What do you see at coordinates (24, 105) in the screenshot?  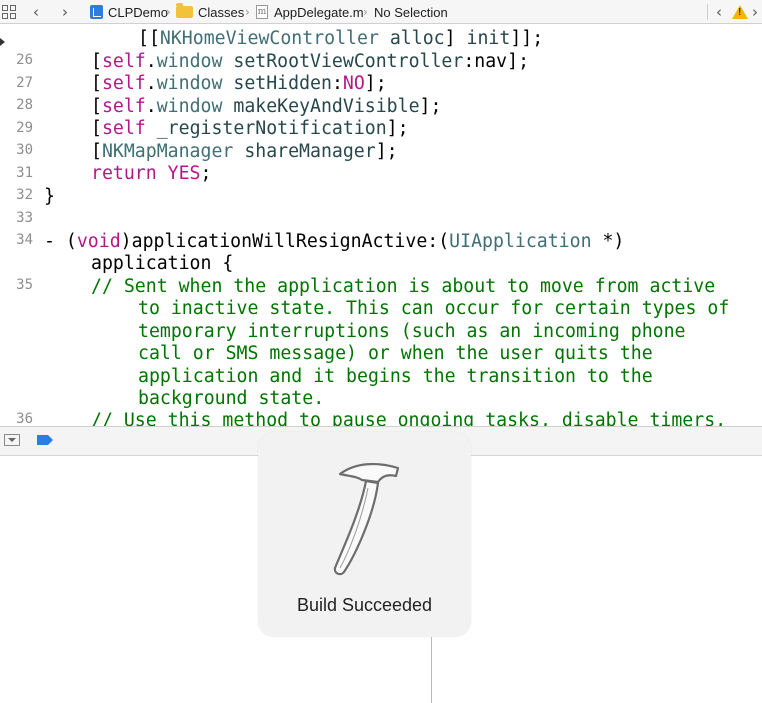 I see `line-number: 28` at bounding box center [24, 105].